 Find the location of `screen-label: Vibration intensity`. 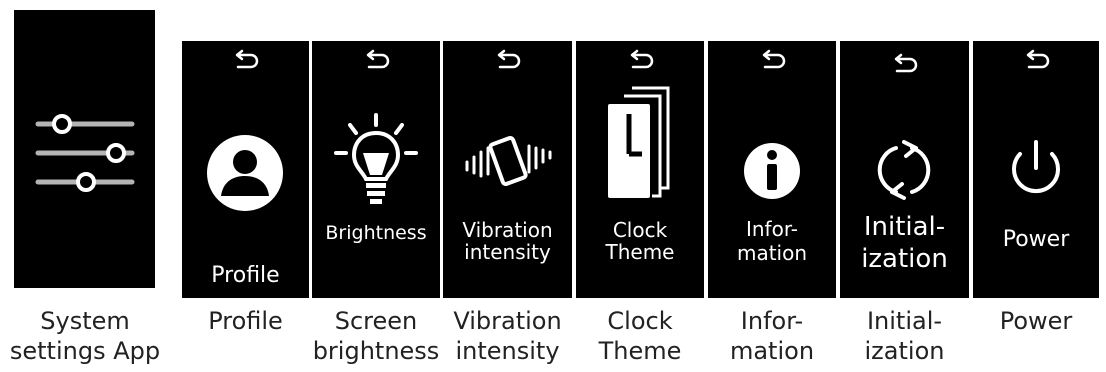

screen-label: Vibration intensity is located at coordinates (507, 241).